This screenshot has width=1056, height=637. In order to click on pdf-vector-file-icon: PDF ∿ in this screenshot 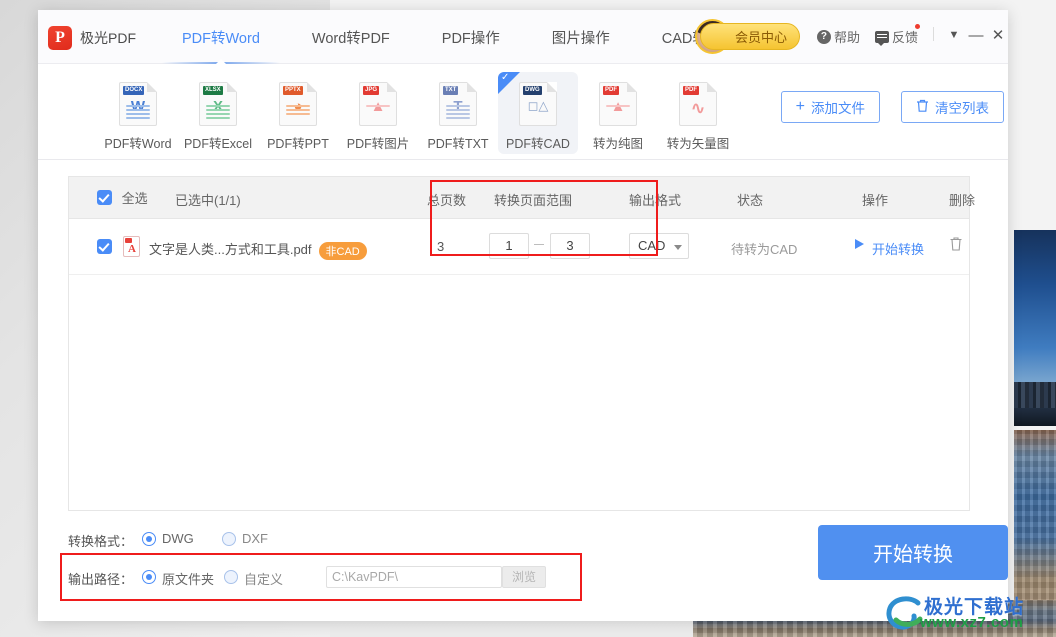, I will do `click(698, 104)`.